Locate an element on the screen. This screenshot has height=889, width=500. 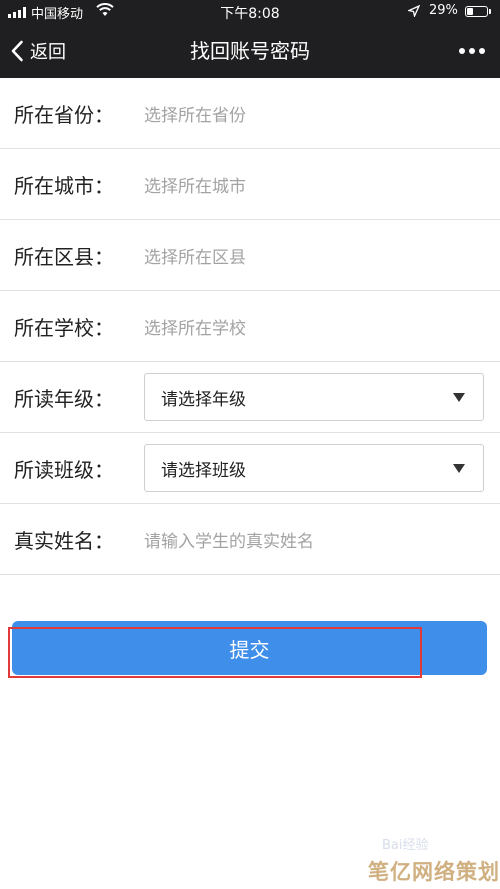
navigation-bar: 返回 找回账号密码 is located at coordinates (250, 51).